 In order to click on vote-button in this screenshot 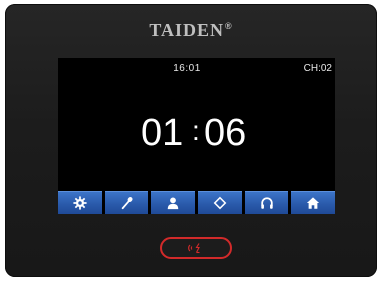, I will do `click(220, 202)`.